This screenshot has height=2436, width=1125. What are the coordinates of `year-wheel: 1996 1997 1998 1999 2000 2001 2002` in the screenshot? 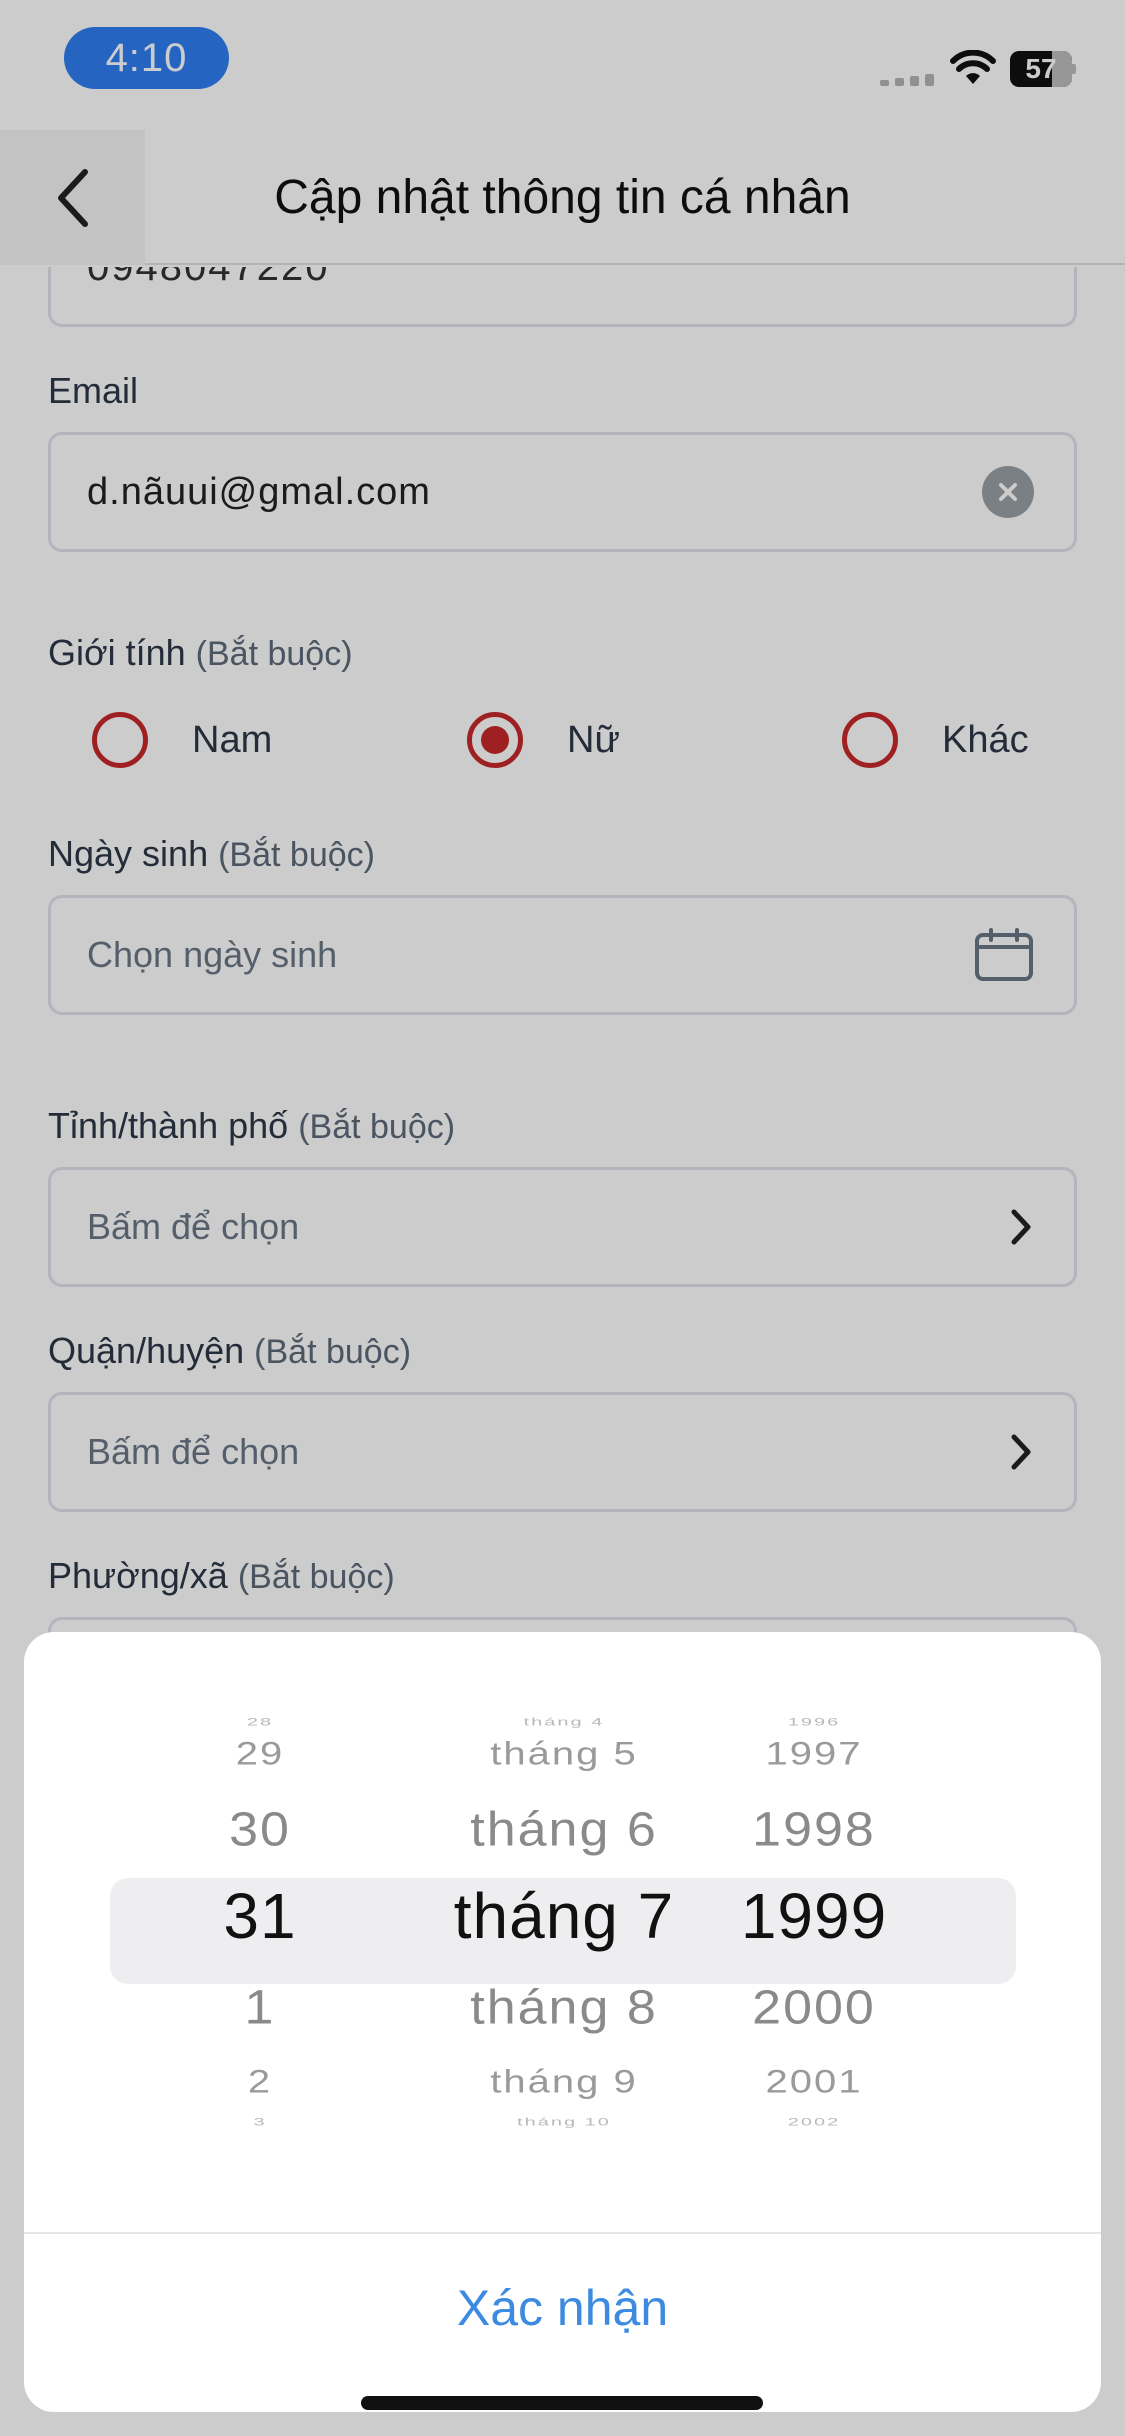 It's located at (814, 1942).